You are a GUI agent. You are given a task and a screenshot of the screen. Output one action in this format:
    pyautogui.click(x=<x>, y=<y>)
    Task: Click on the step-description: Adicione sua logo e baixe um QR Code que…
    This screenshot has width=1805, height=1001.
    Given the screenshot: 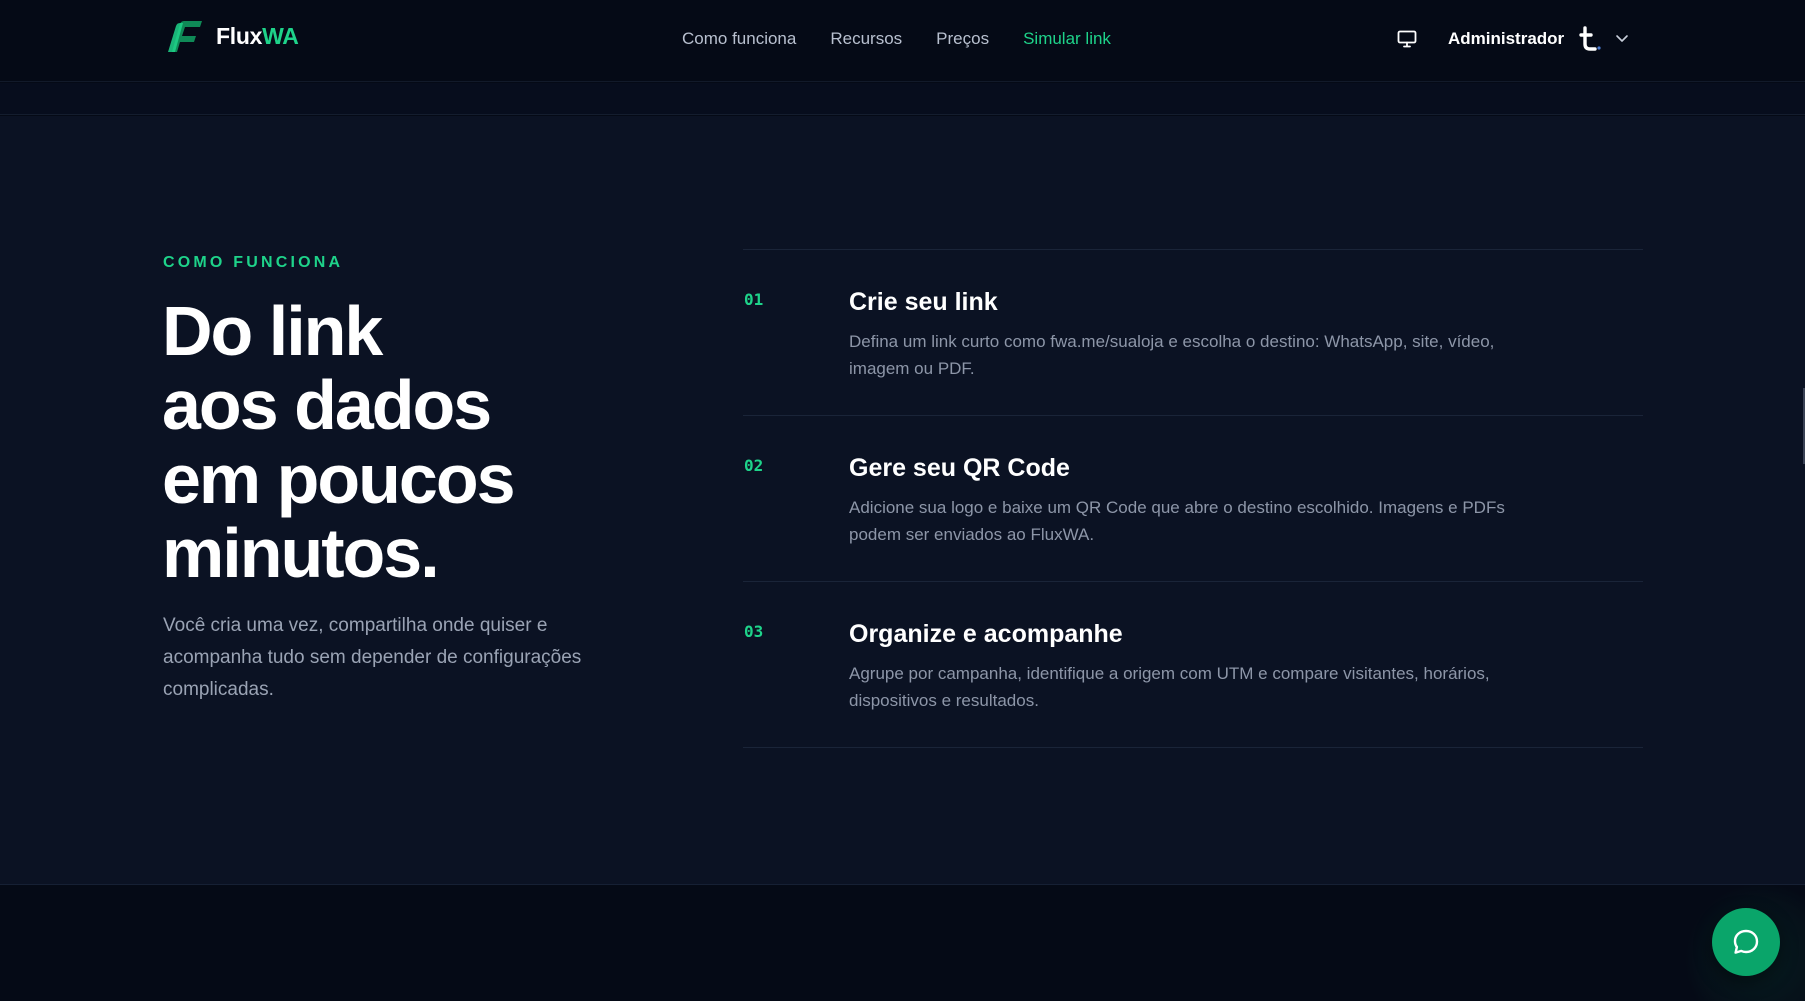 What is the action you would take?
    pyautogui.click(x=1177, y=521)
    